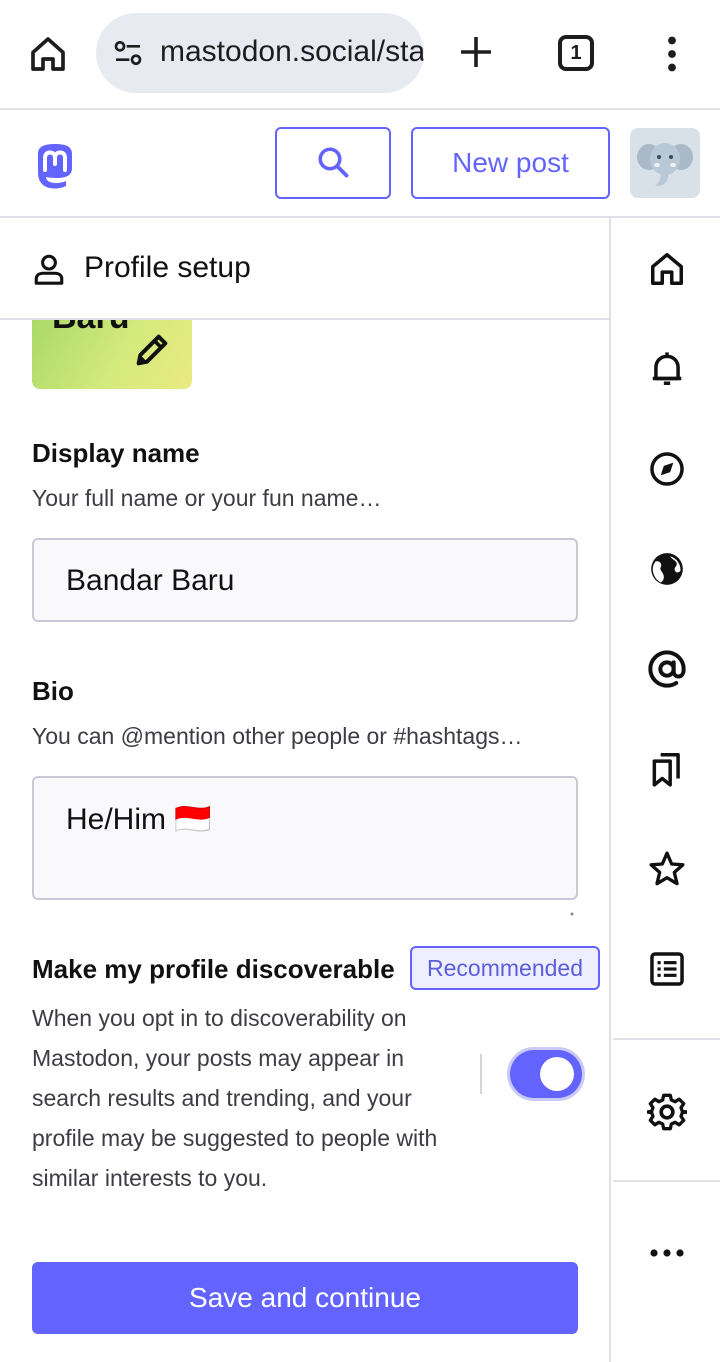 The image size is (720, 1362). I want to click on discoverable-toggle, so click(546, 1074).